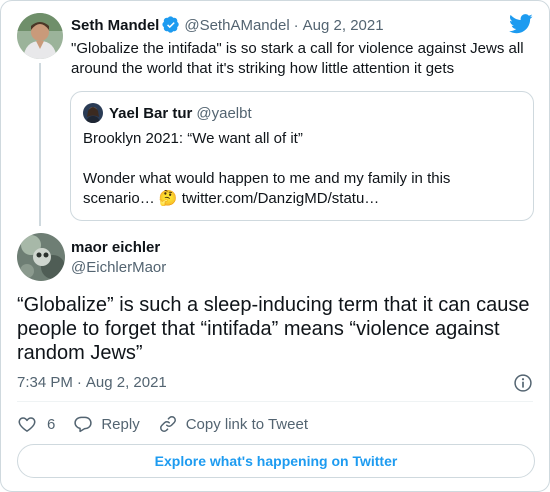  What do you see at coordinates (193, 138) in the screenshot?
I see `quoted-tweet-line: Brooklyn 2021: “We want all of it”` at bounding box center [193, 138].